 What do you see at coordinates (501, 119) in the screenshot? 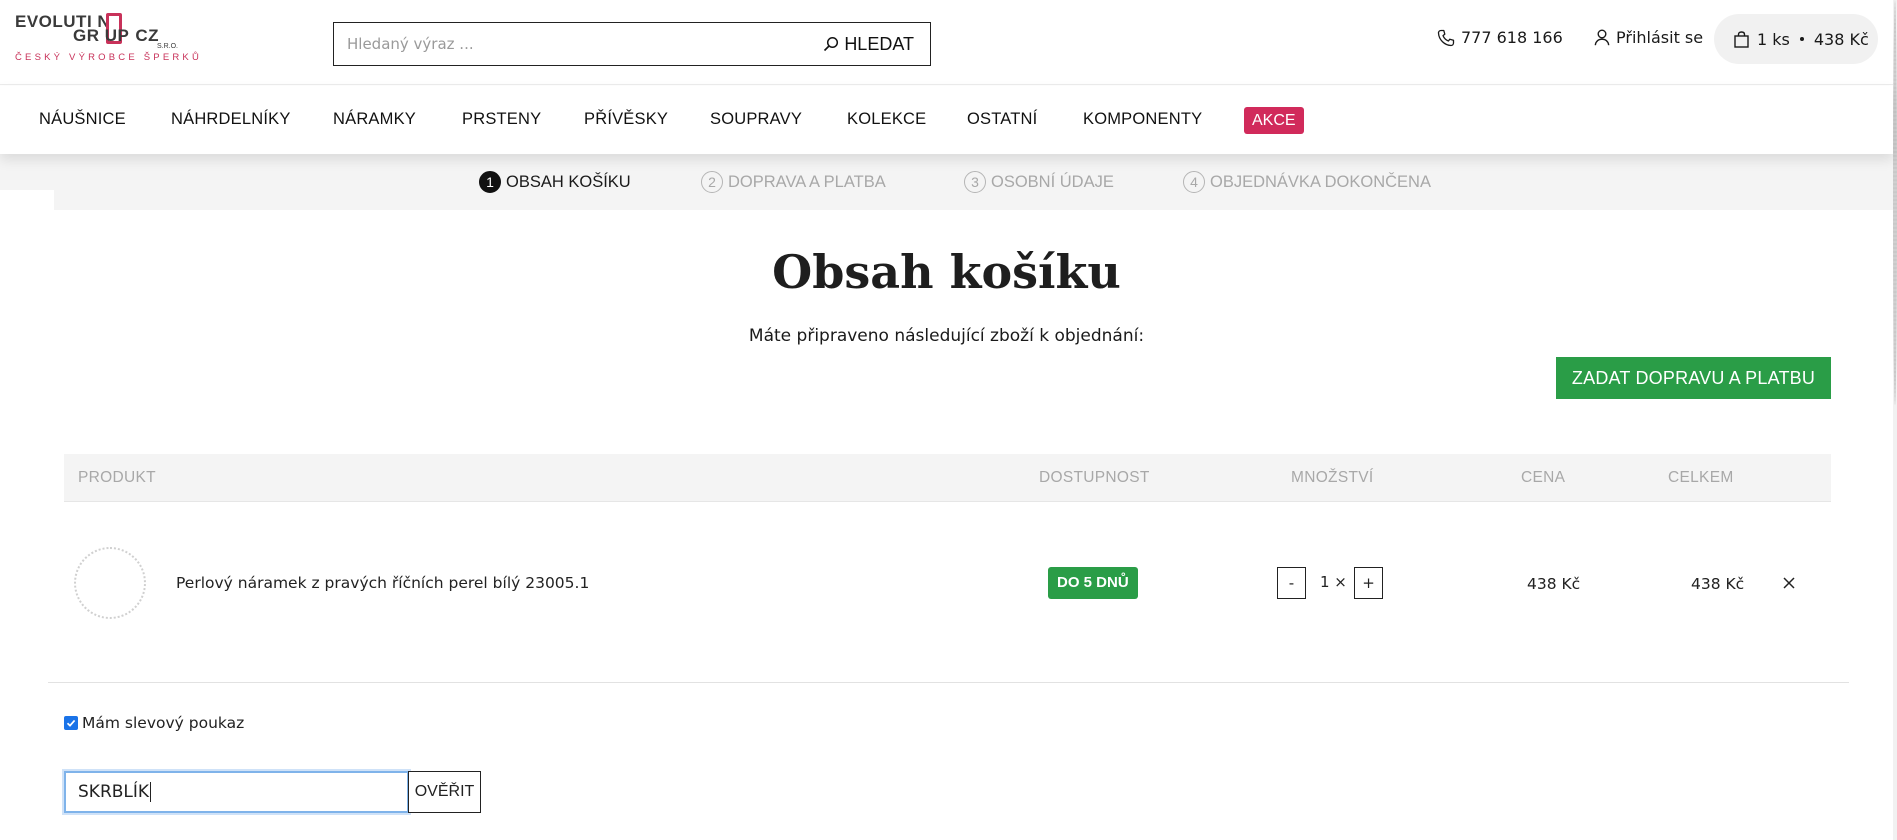
I see `nav-item-prsteny: PRSTENY` at bounding box center [501, 119].